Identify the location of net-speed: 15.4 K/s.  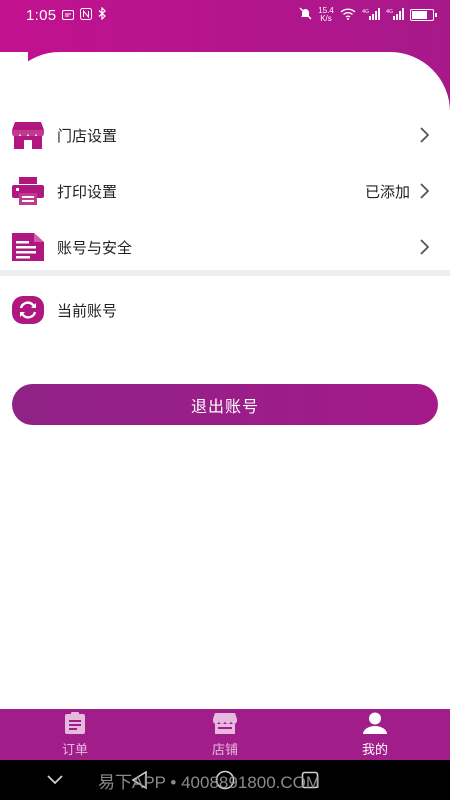
(326, 15).